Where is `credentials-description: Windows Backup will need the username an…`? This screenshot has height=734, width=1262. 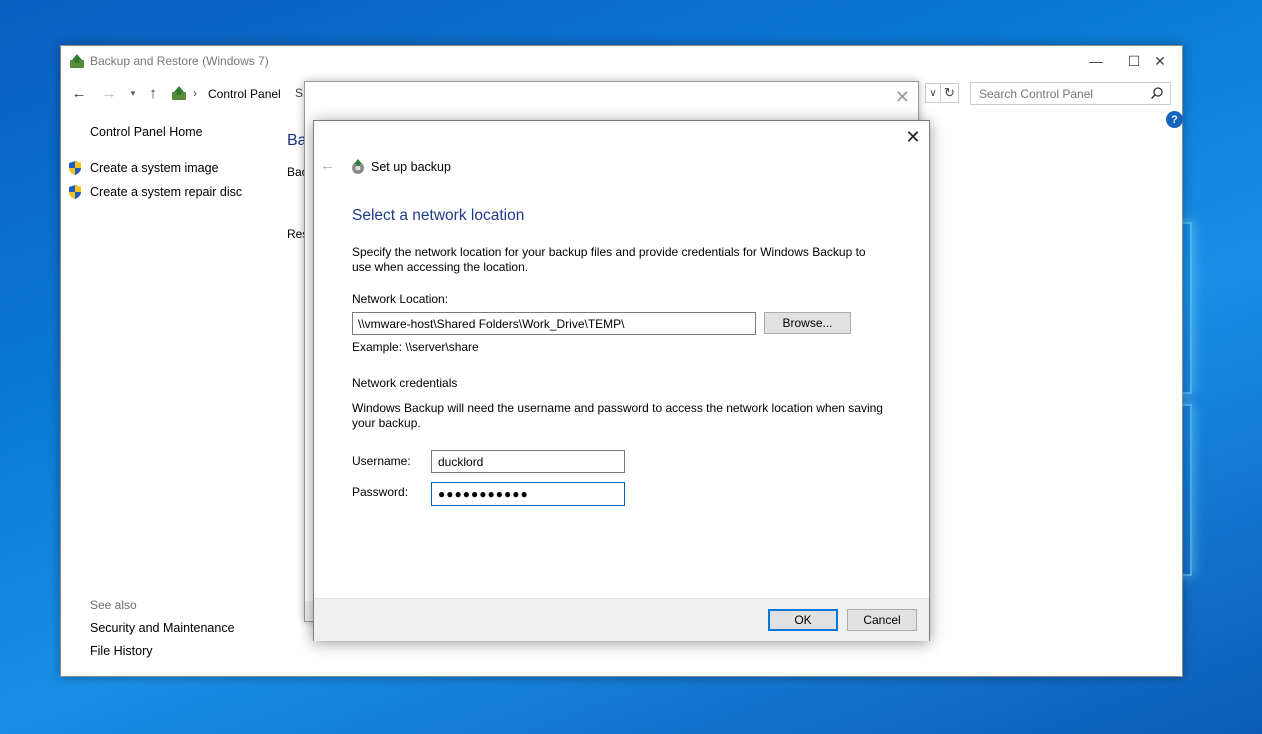 credentials-description: Windows Backup will need the username an… is located at coordinates (617, 415).